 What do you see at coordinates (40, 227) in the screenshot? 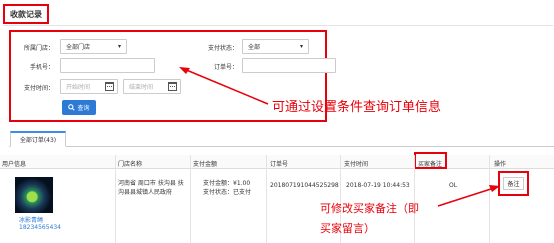
I see `user-phone: 18234565434` at bounding box center [40, 227].